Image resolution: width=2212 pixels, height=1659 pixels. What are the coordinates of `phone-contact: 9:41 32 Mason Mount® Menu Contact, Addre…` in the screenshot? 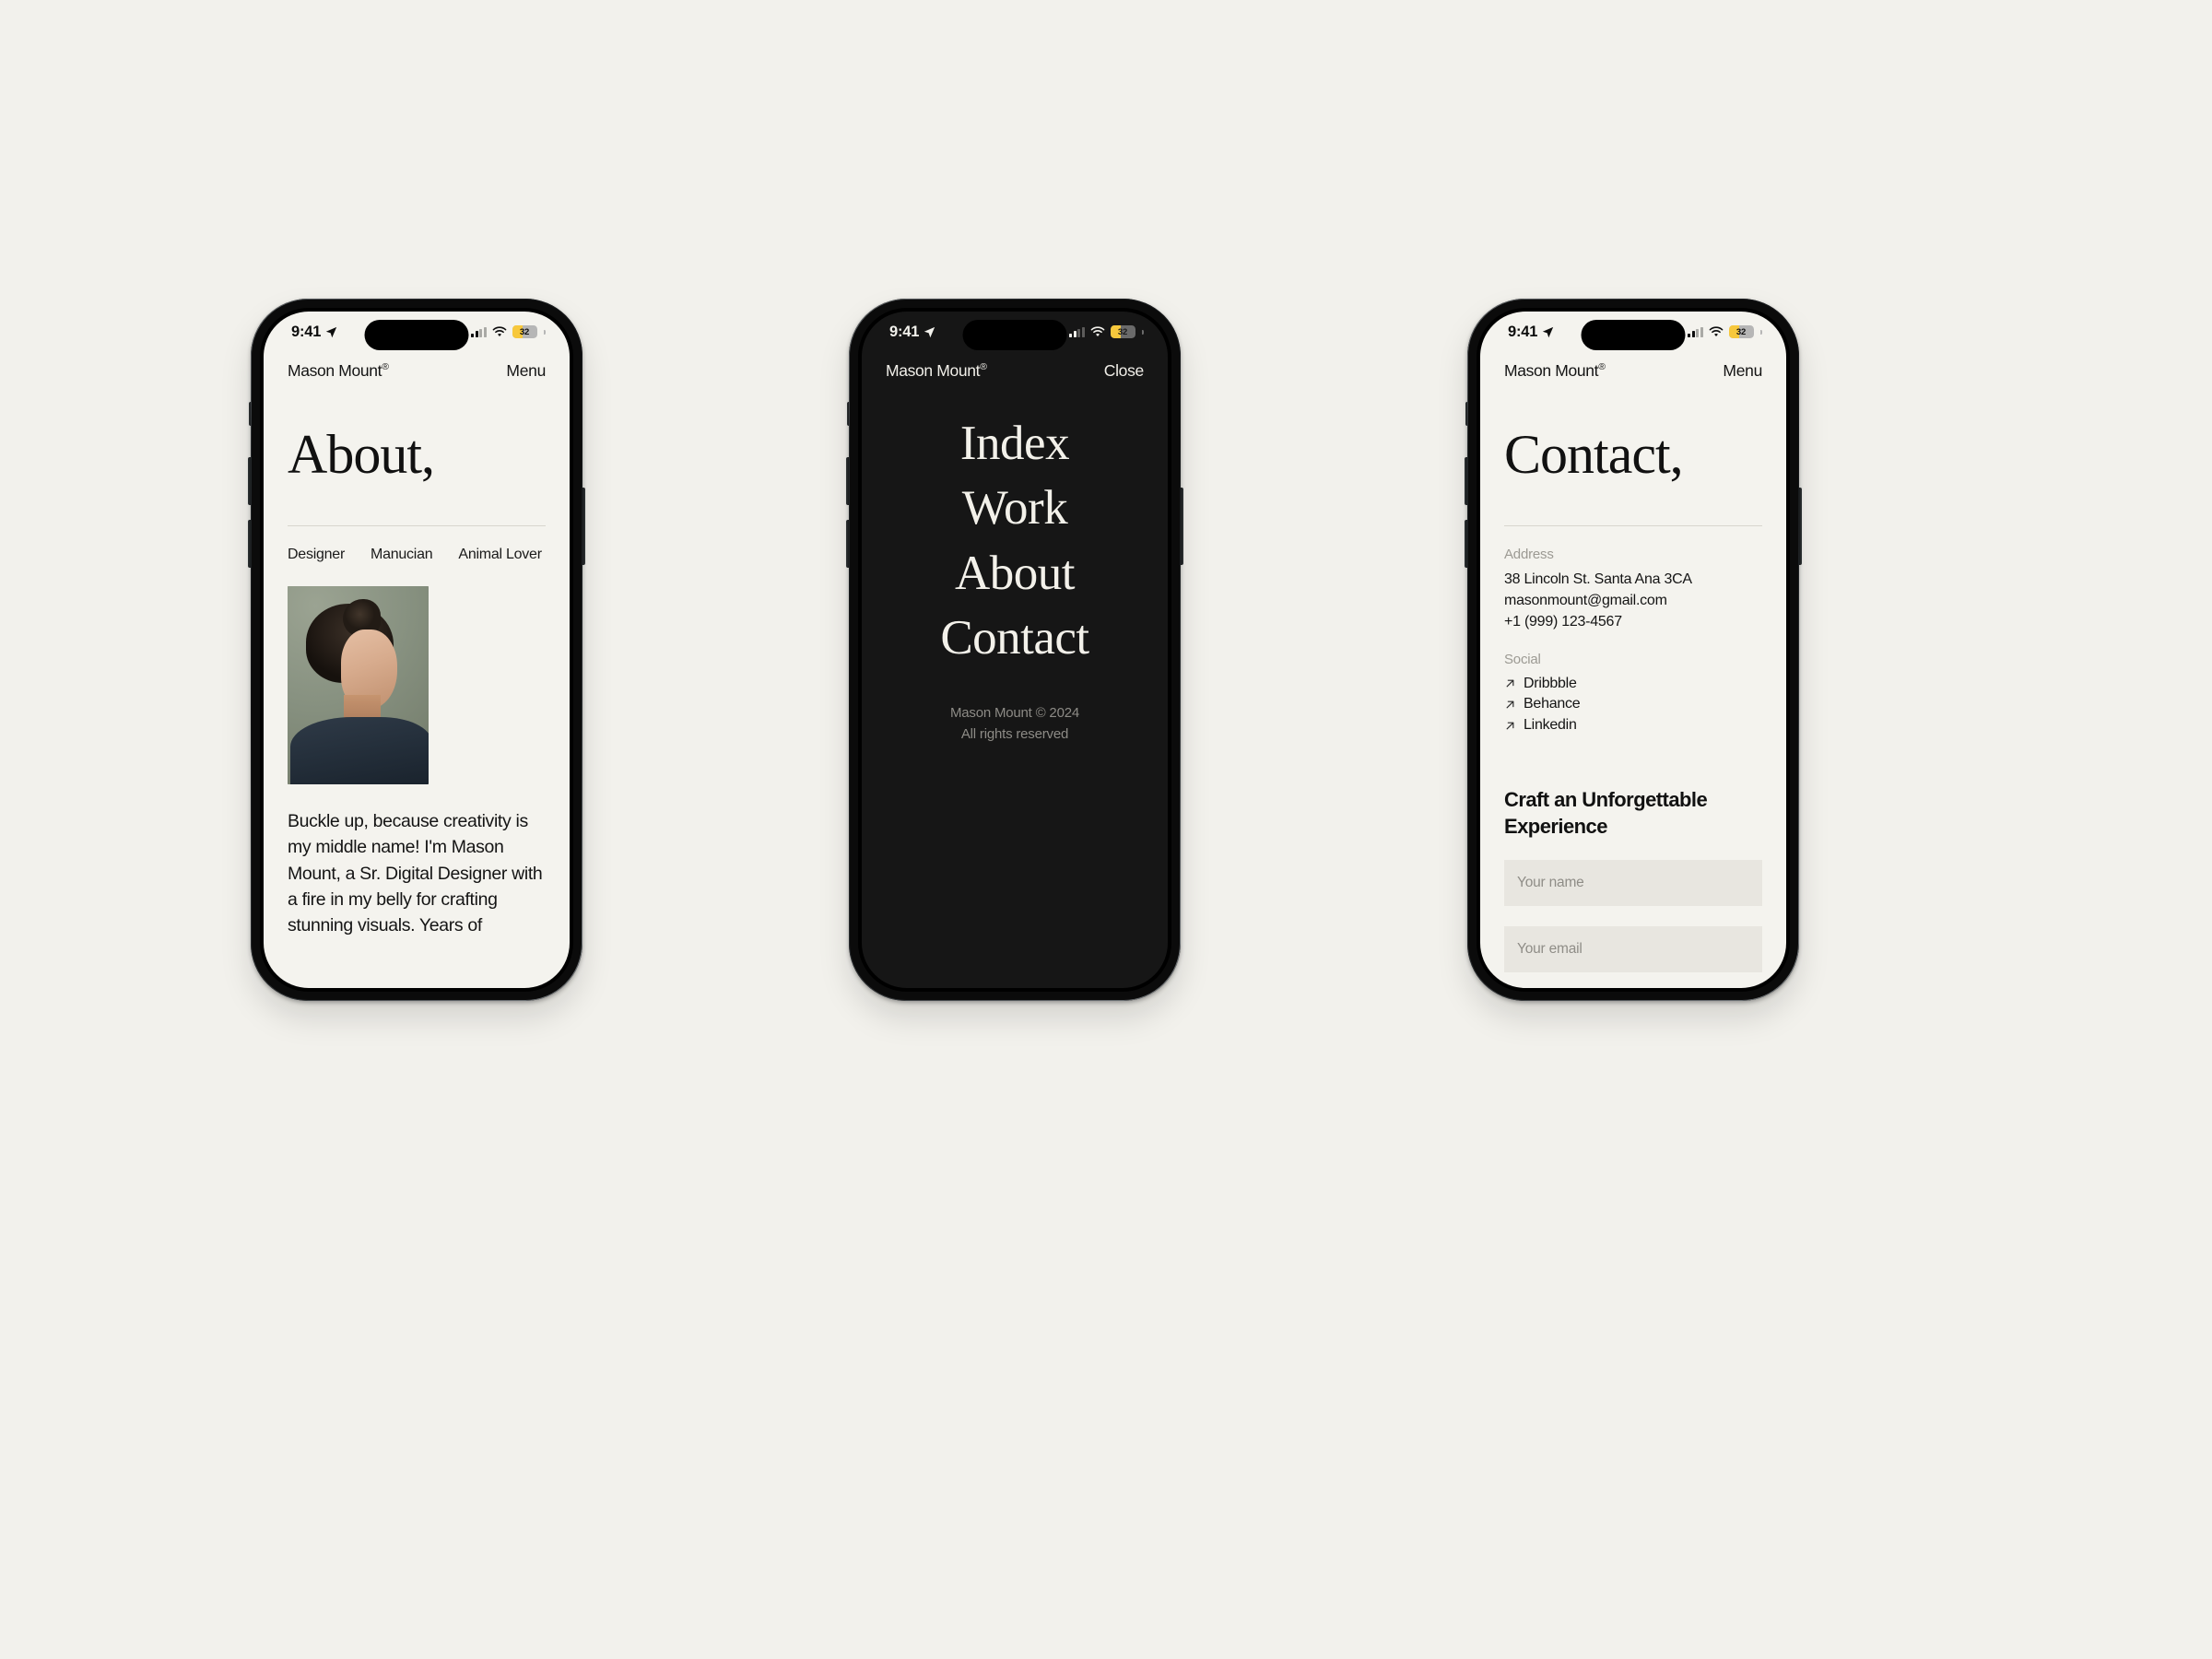 It's located at (1633, 650).